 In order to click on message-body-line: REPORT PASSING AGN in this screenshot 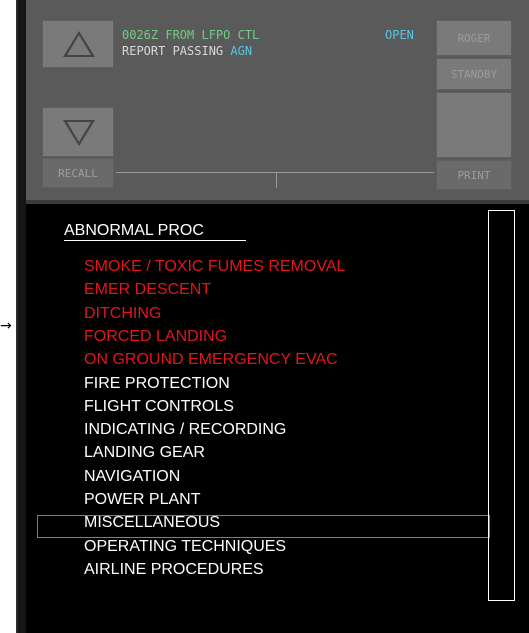, I will do `click(187, 51)`.